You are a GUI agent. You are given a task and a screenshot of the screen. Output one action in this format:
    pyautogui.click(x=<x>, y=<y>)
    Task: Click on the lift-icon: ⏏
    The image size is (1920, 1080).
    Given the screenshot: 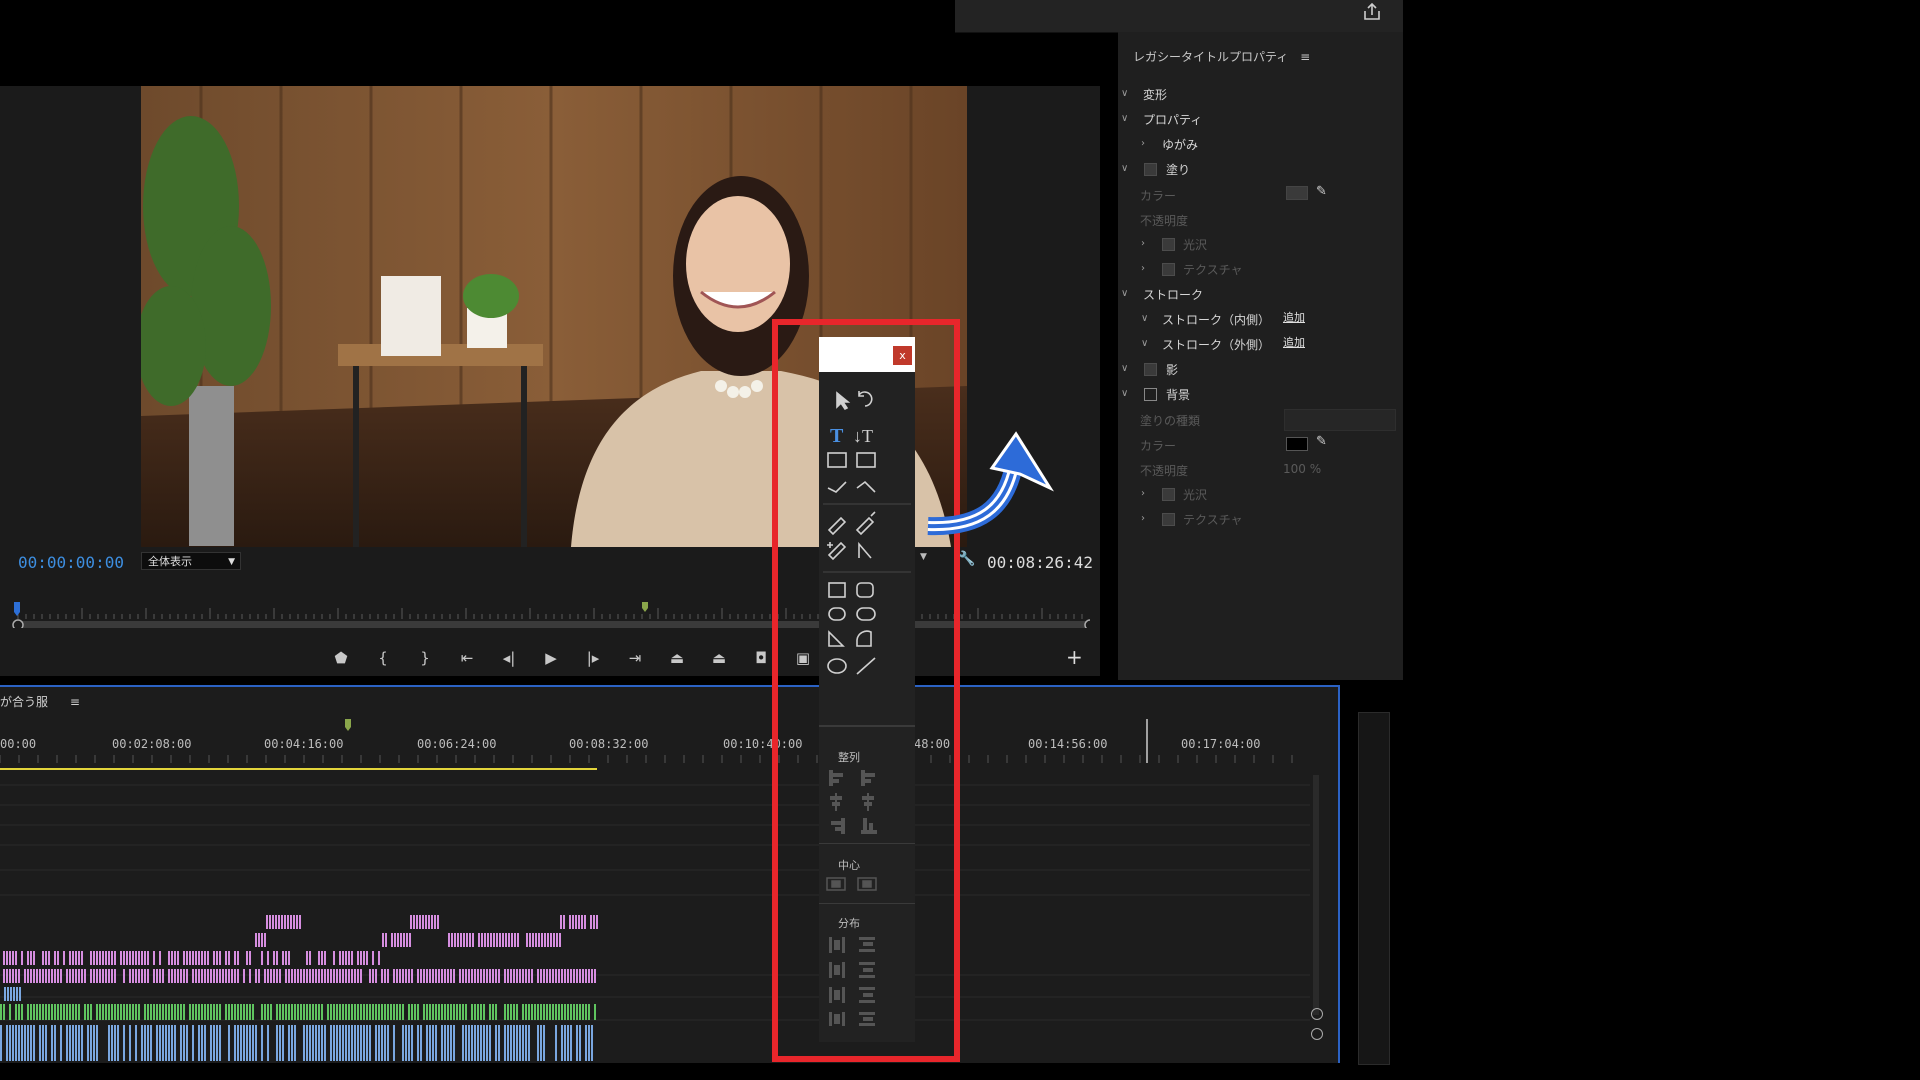 What is the action you would take?
    pyautogui.click(x=677, y=658)
    